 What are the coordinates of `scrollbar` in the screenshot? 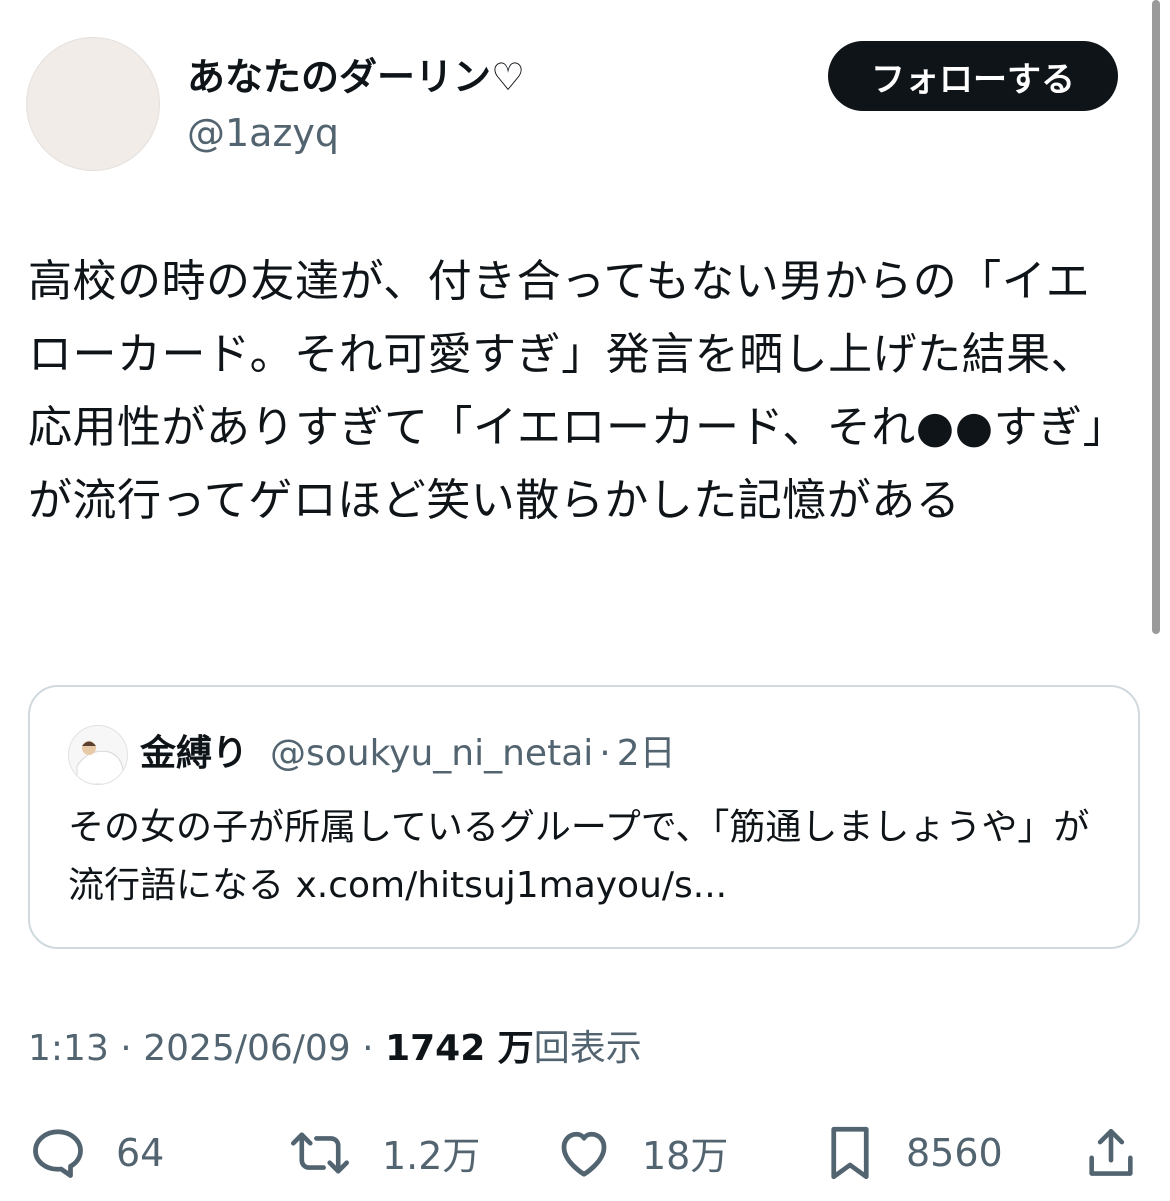 It's located at (1156, 317).